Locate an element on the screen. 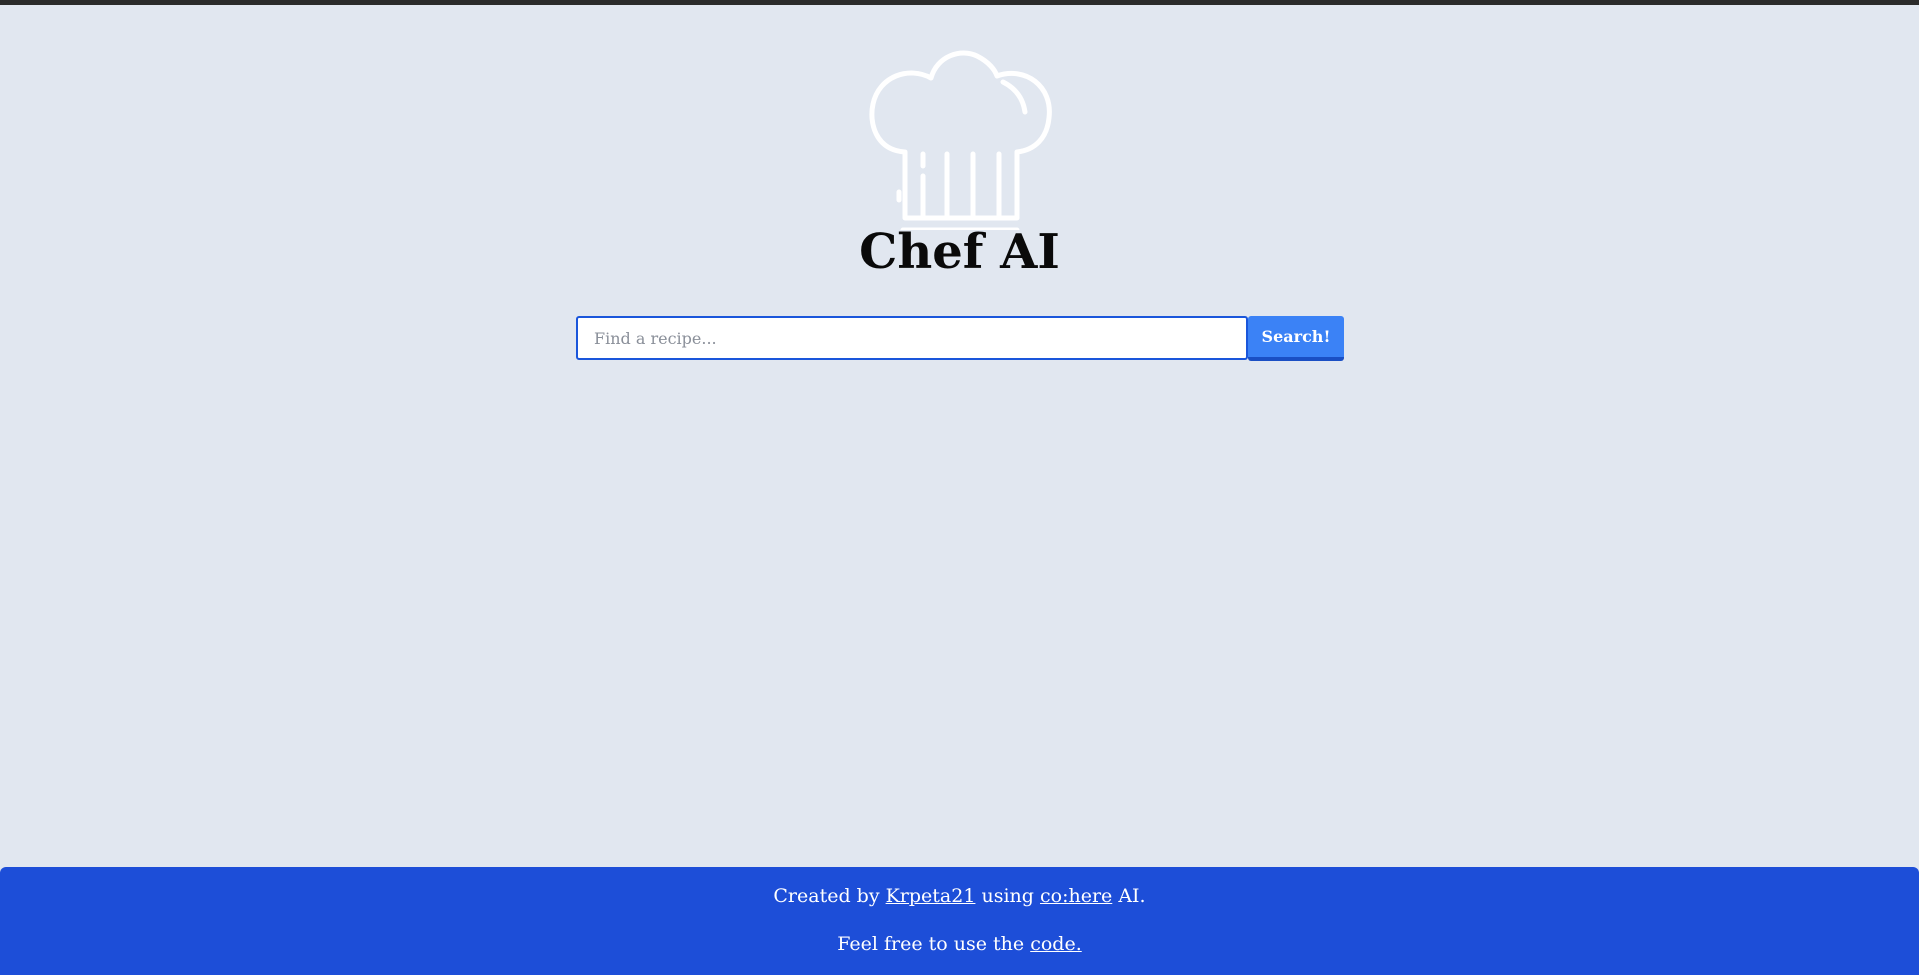 Image resolution: width=1919 pixels, height=975 pixels. search-button: Search! is located at coordinates (1296, 338).